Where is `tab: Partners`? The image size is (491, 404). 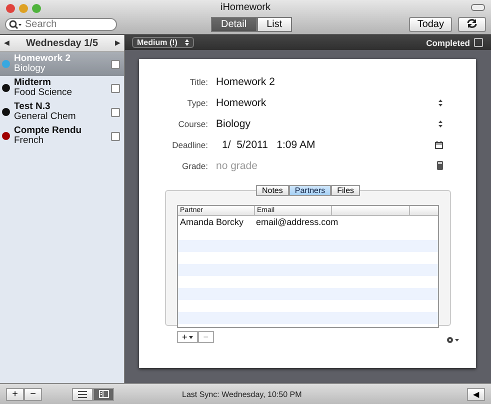 tab: Partners is located at coordinates (310, 190).